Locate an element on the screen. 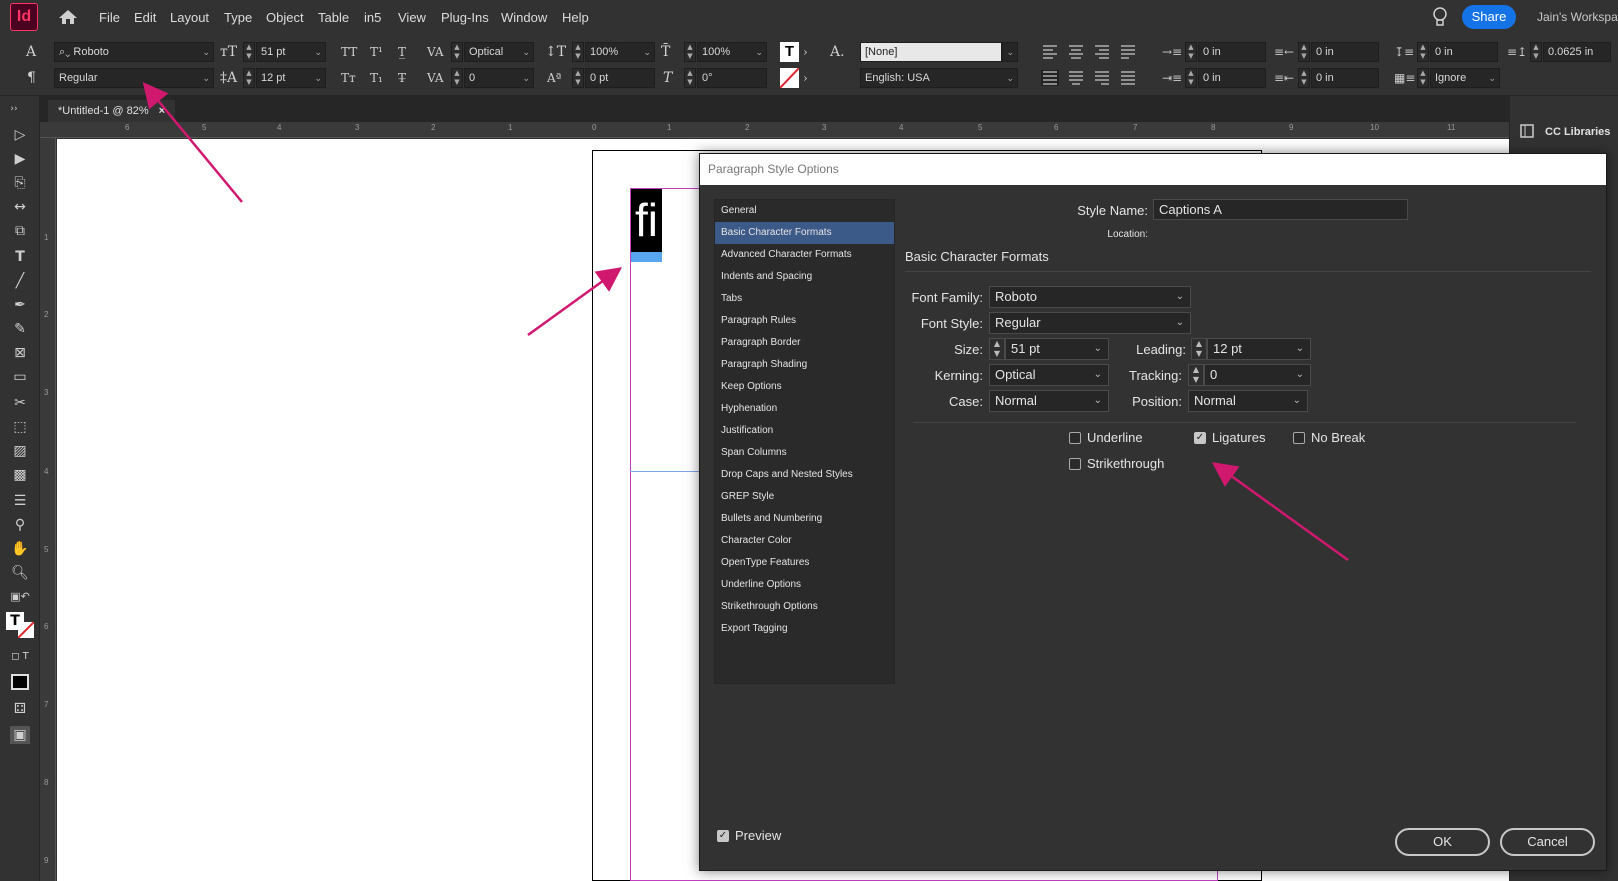  space-after-field: 0.0625 in is located at coordinates (1577, 52).